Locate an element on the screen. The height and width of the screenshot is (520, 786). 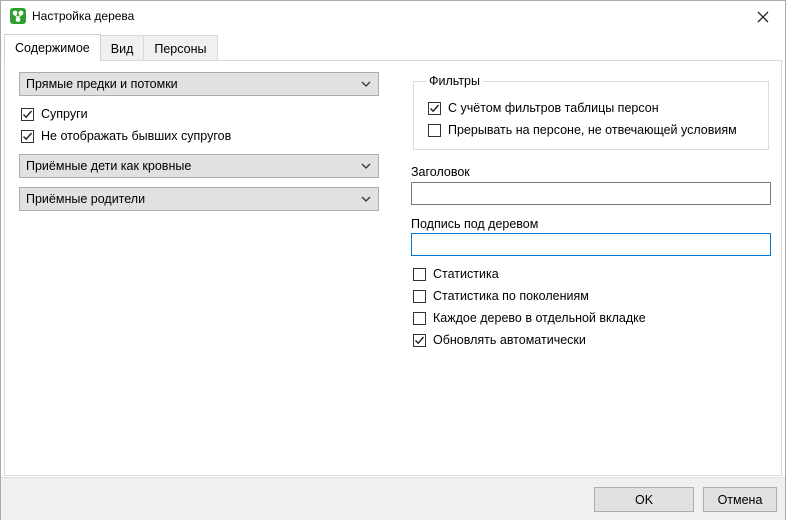
title-bar: Настройка дерева is located at coordinates (393, 16).